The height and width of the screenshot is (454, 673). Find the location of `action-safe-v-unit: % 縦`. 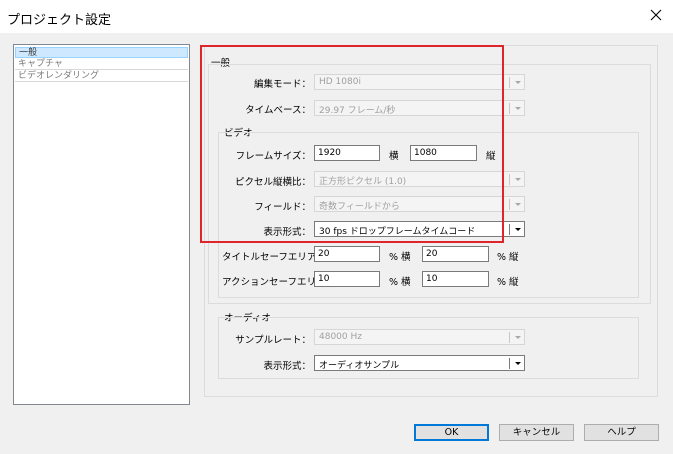

action-safe-v-unit: % 縦 is located at coordinates (508, 282).